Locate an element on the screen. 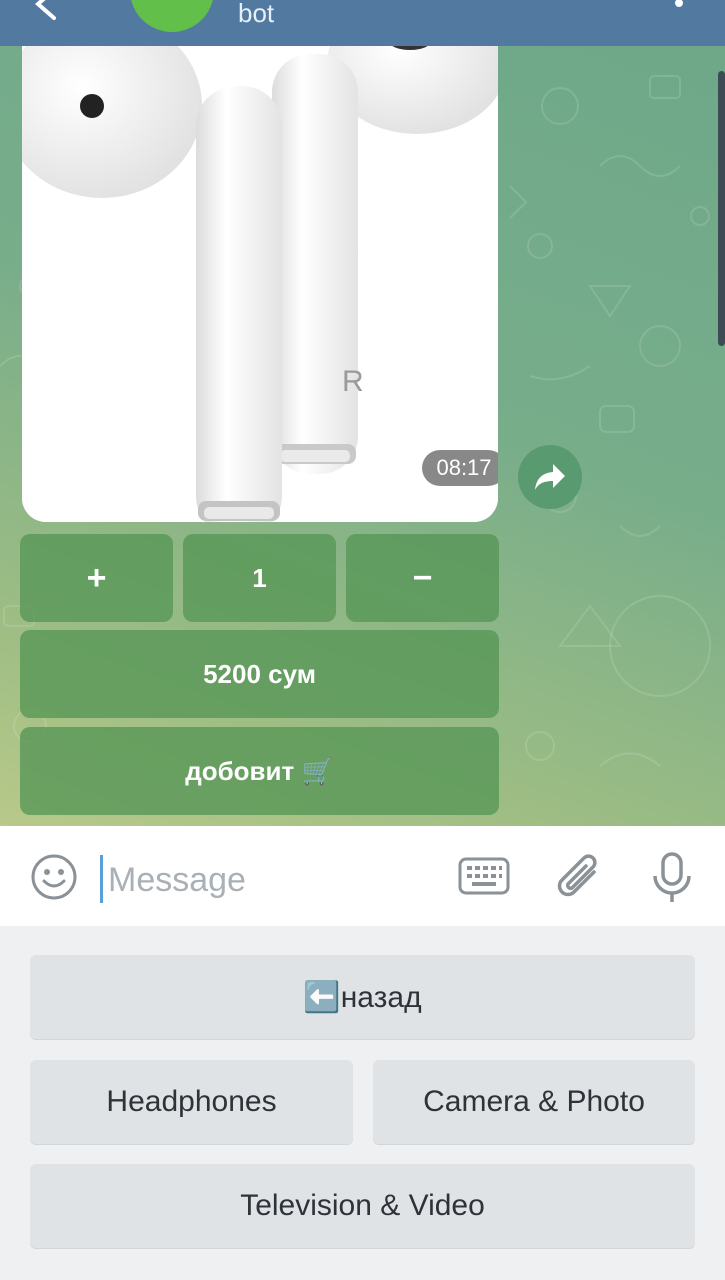 This screenshot has width=725, height=1280. chat-scrollbar is located at coordinates (721, 208).